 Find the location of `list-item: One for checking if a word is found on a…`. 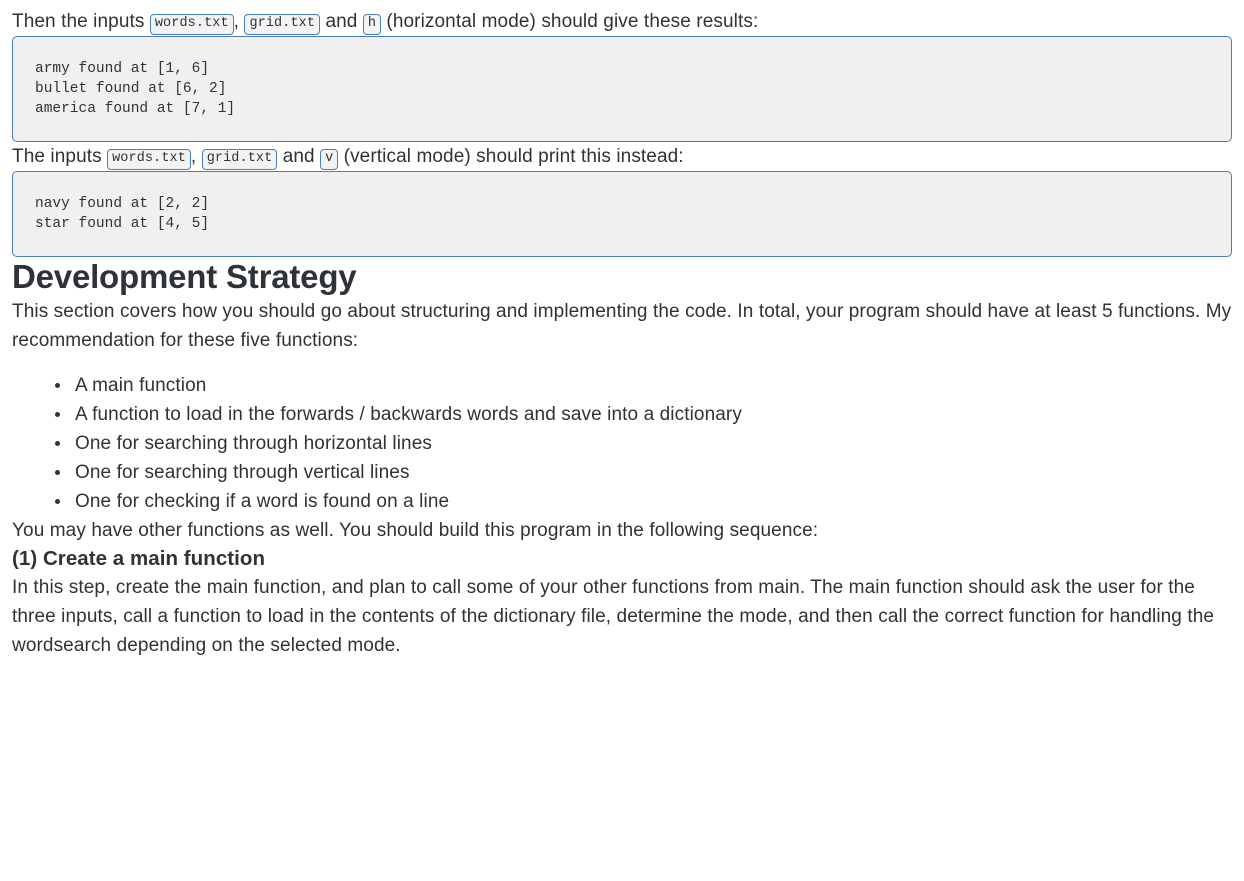

list-item: One for checking if a word is found on a… is located at coordinates (643, 501).